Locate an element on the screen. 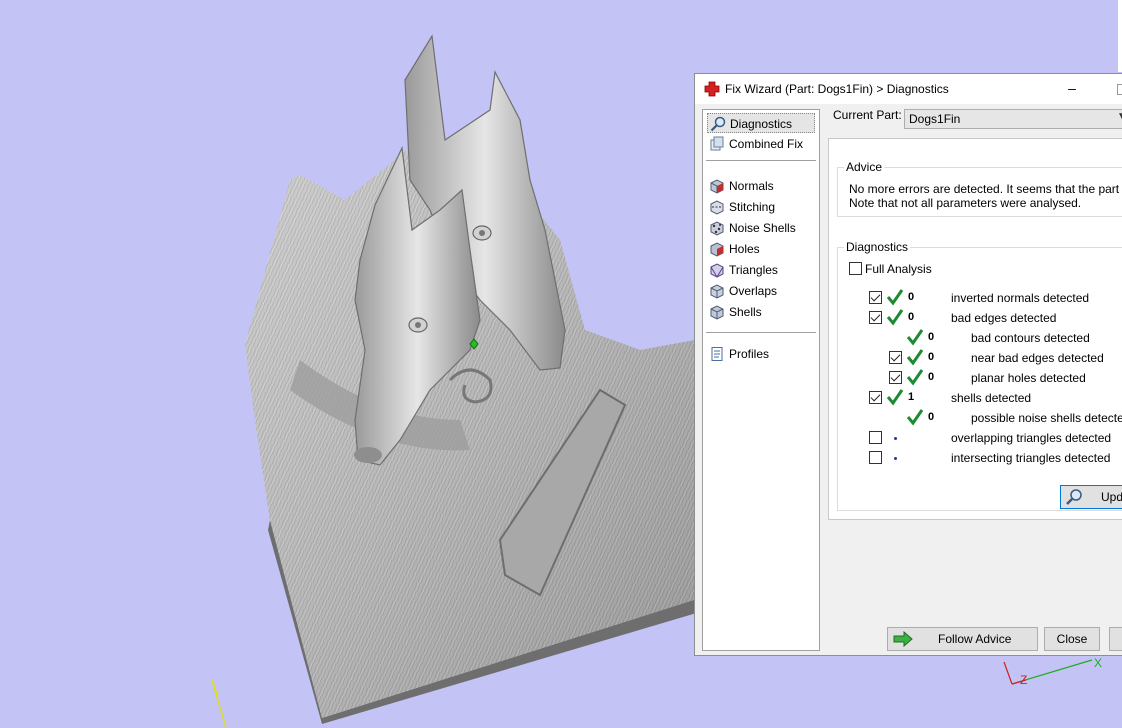 This screenshot has height=728, width=1122. holes-icon is located at coordinates (717, 249).